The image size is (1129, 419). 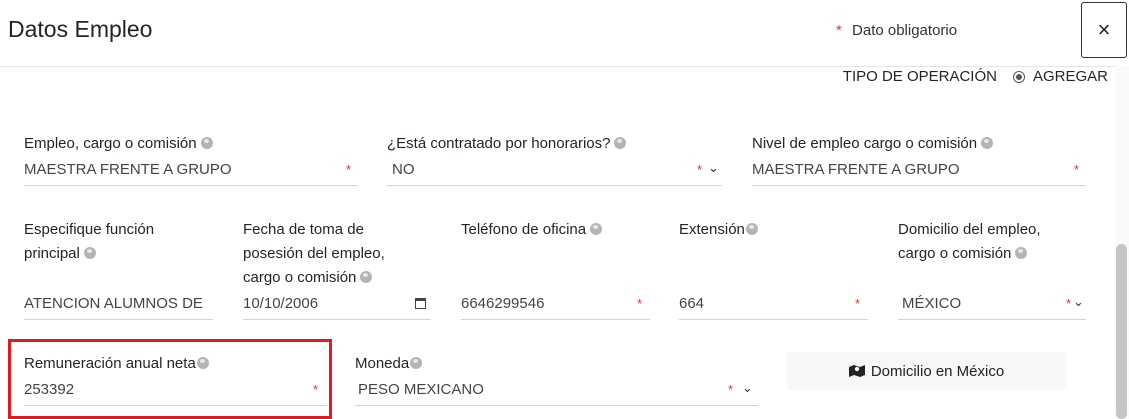 I want to click on modal-title: Datos Empleo, so click(x=80, y=29).